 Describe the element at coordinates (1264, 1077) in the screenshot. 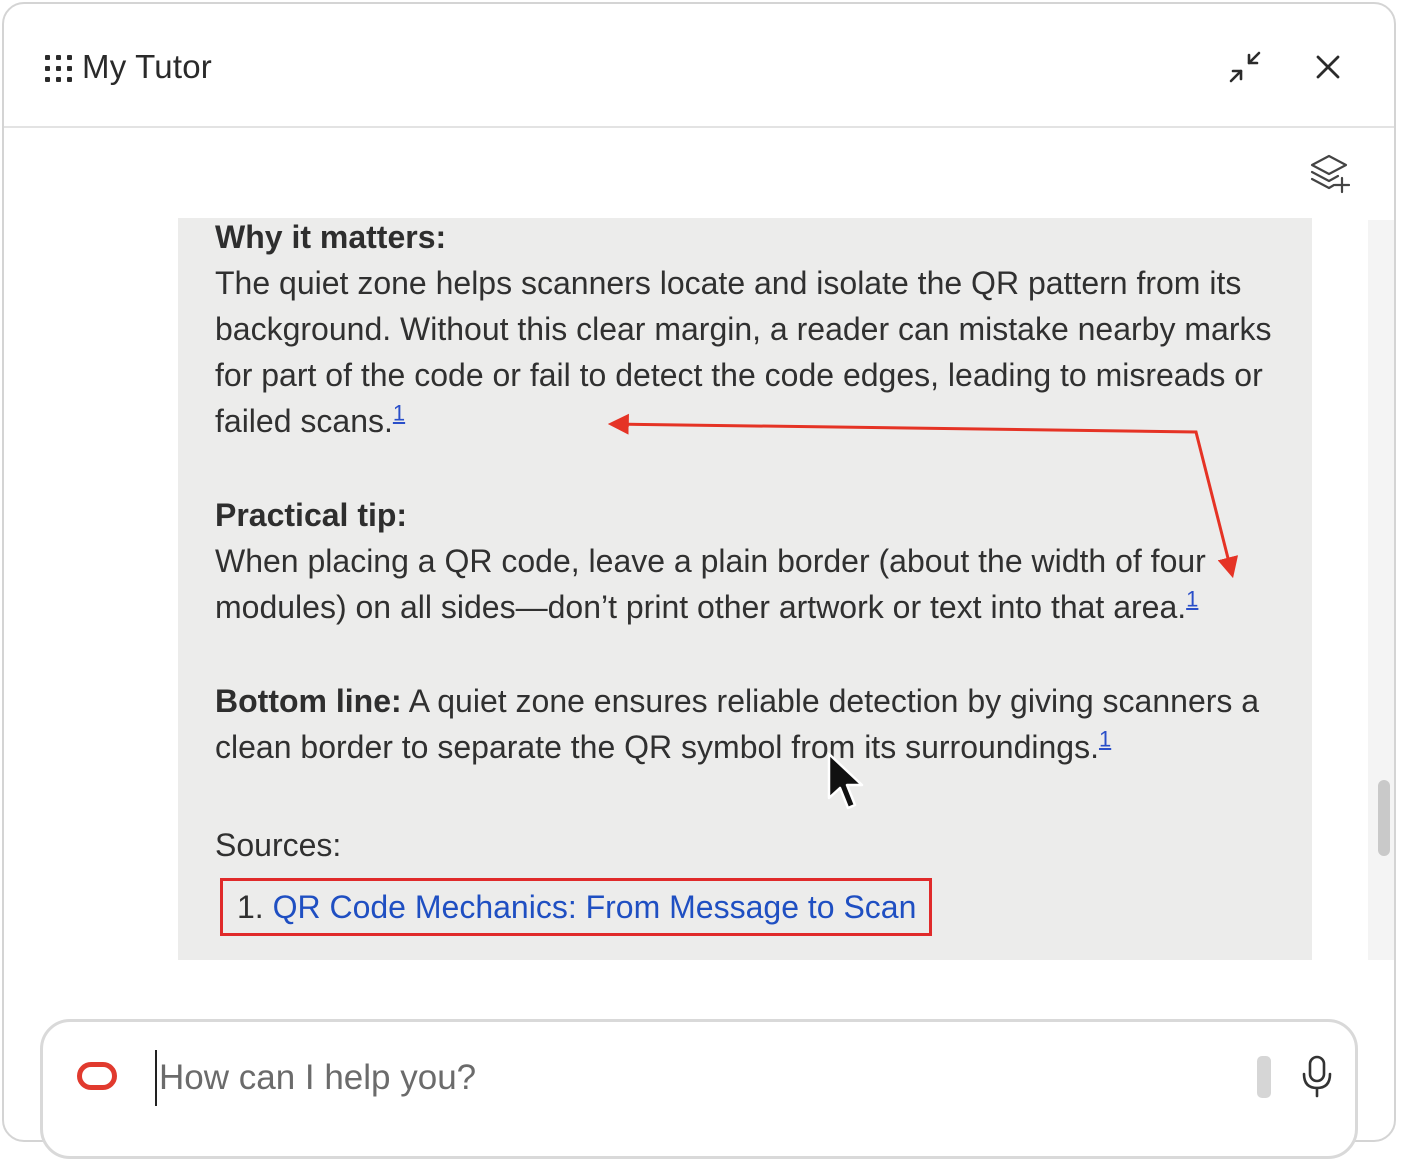

I see `input-grip` at that location.